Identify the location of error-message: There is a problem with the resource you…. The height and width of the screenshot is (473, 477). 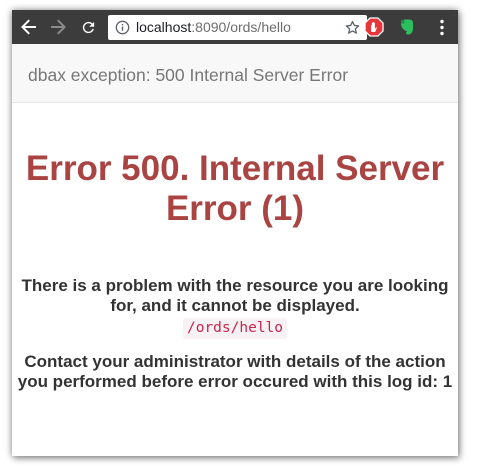
(235, 307).